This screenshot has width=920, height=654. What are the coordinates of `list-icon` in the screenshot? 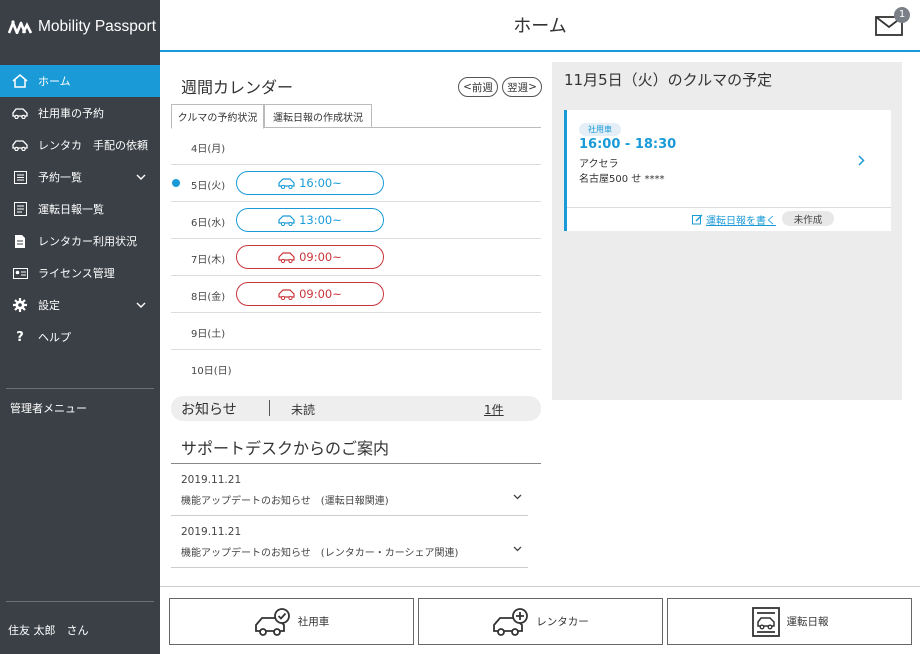 It's located at (20, 177).